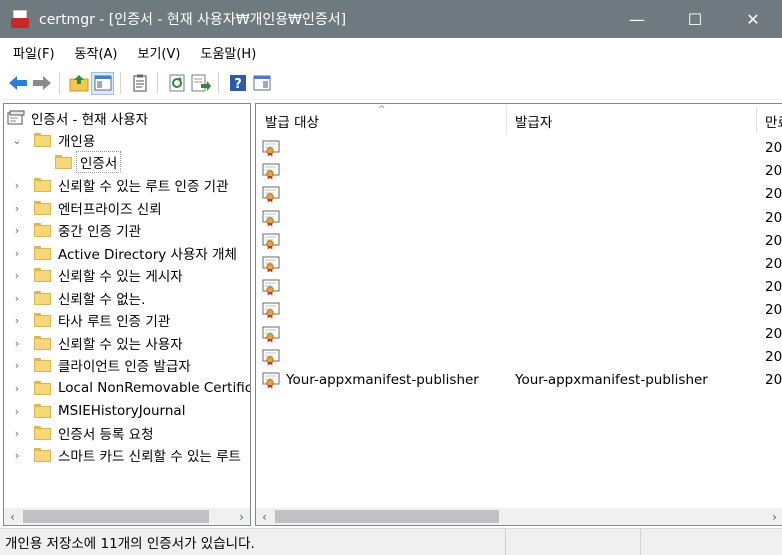 The image size is (782, 555). I want to click on column-header-expiration: 만료 날짜, so click(773, 121).